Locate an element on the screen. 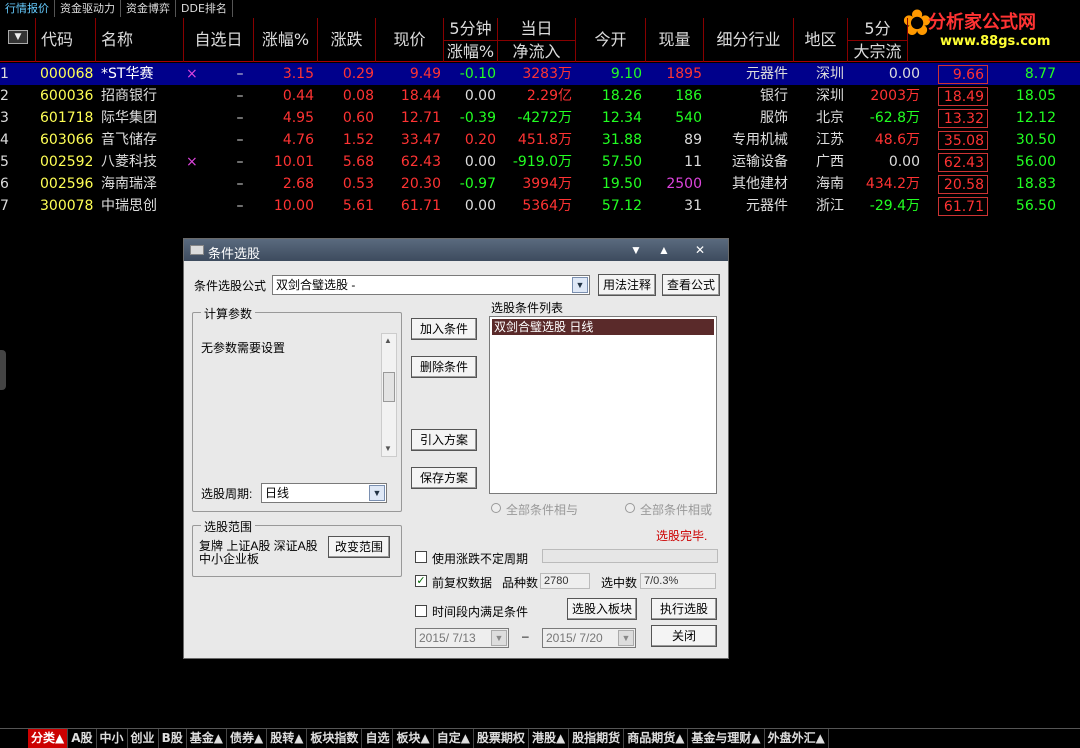 This screenshot has height=748, width=1080. window-icon is located at coordinates (197, 250).